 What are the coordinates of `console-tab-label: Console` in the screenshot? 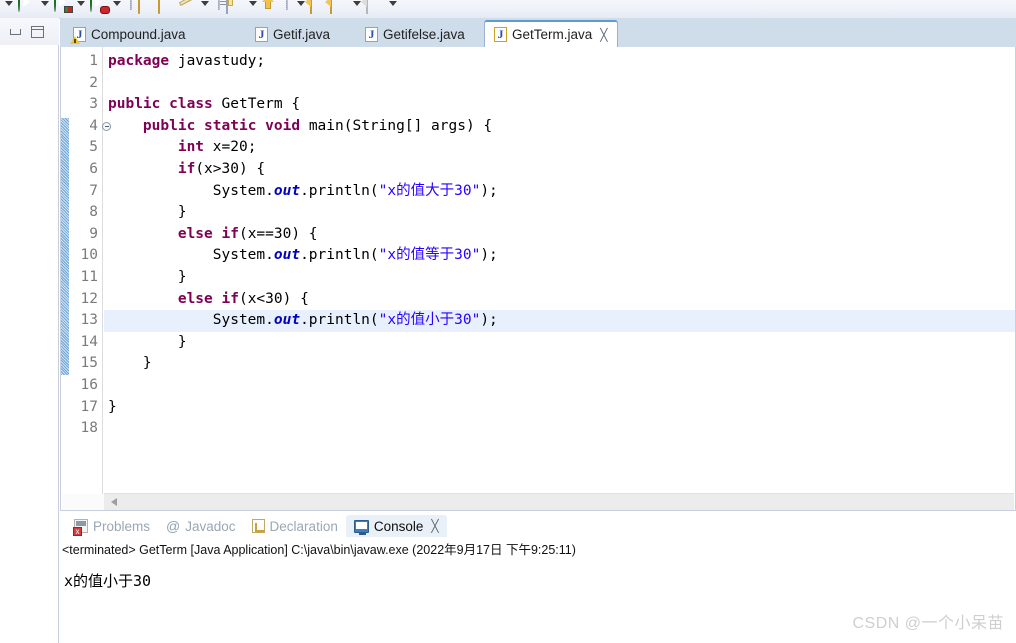 It's located at (398, 526).